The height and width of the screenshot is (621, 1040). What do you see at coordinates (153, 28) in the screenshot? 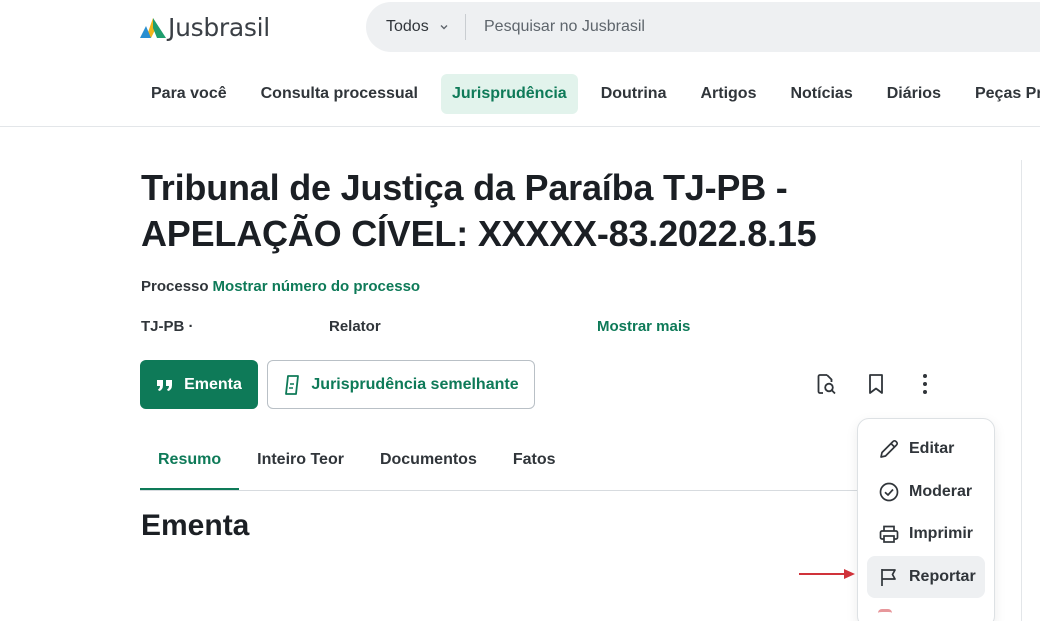
I see `logo-icon` at bounding box center [153, 28].